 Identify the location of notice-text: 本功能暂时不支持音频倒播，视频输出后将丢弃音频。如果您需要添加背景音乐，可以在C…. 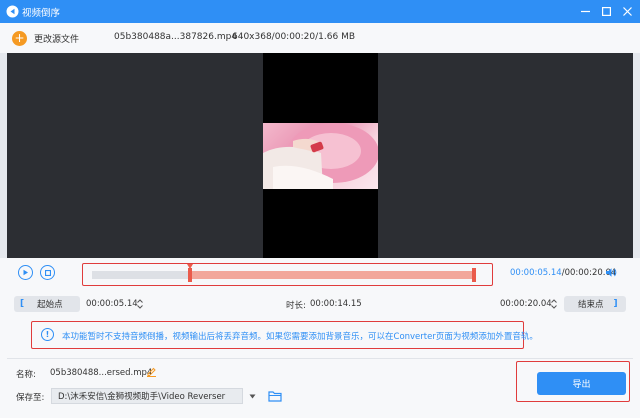
(300, 337).